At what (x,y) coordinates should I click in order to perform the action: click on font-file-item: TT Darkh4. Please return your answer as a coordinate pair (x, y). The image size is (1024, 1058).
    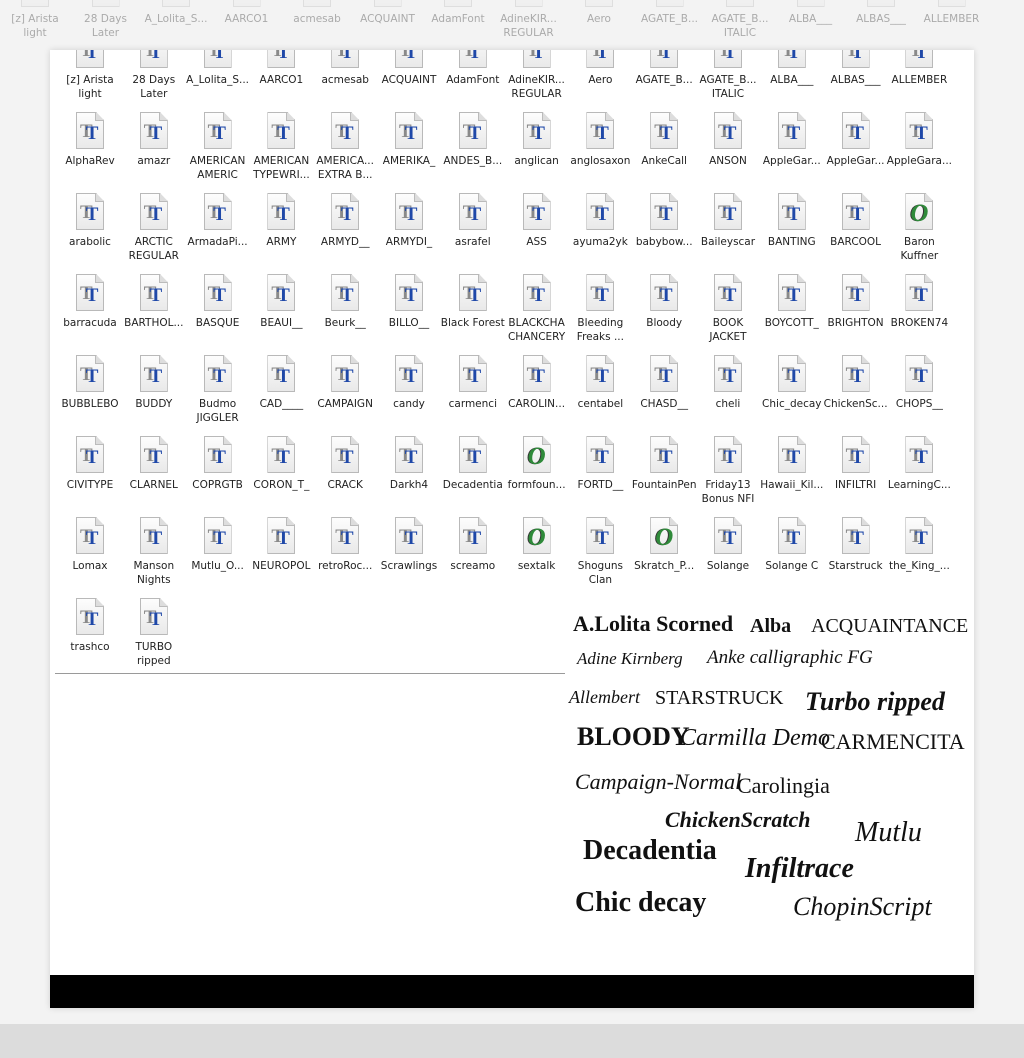
    Looking at the image, I should click on (409, 476).